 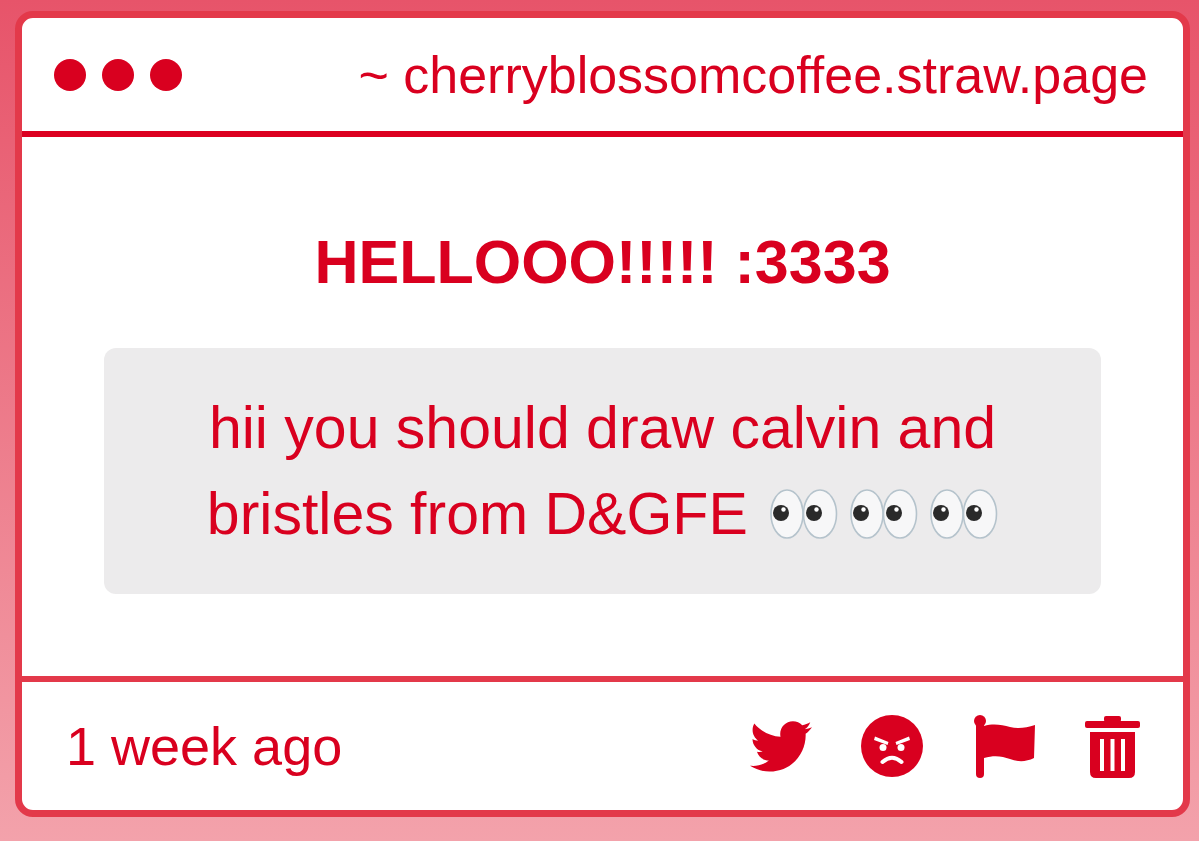 I want to click on post-title: HELLOOO!!!!! :3333, so click(x=602, y=262).